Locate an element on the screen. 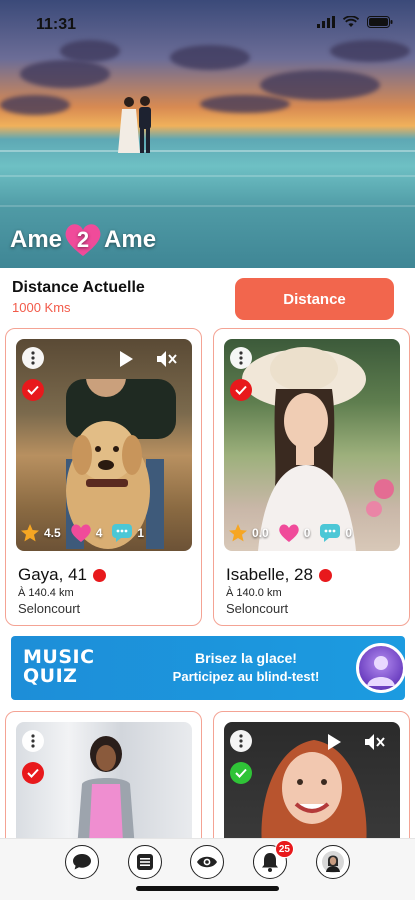 The image size is (415, 900). nav-chat-button is located at coordinates (82, 862).